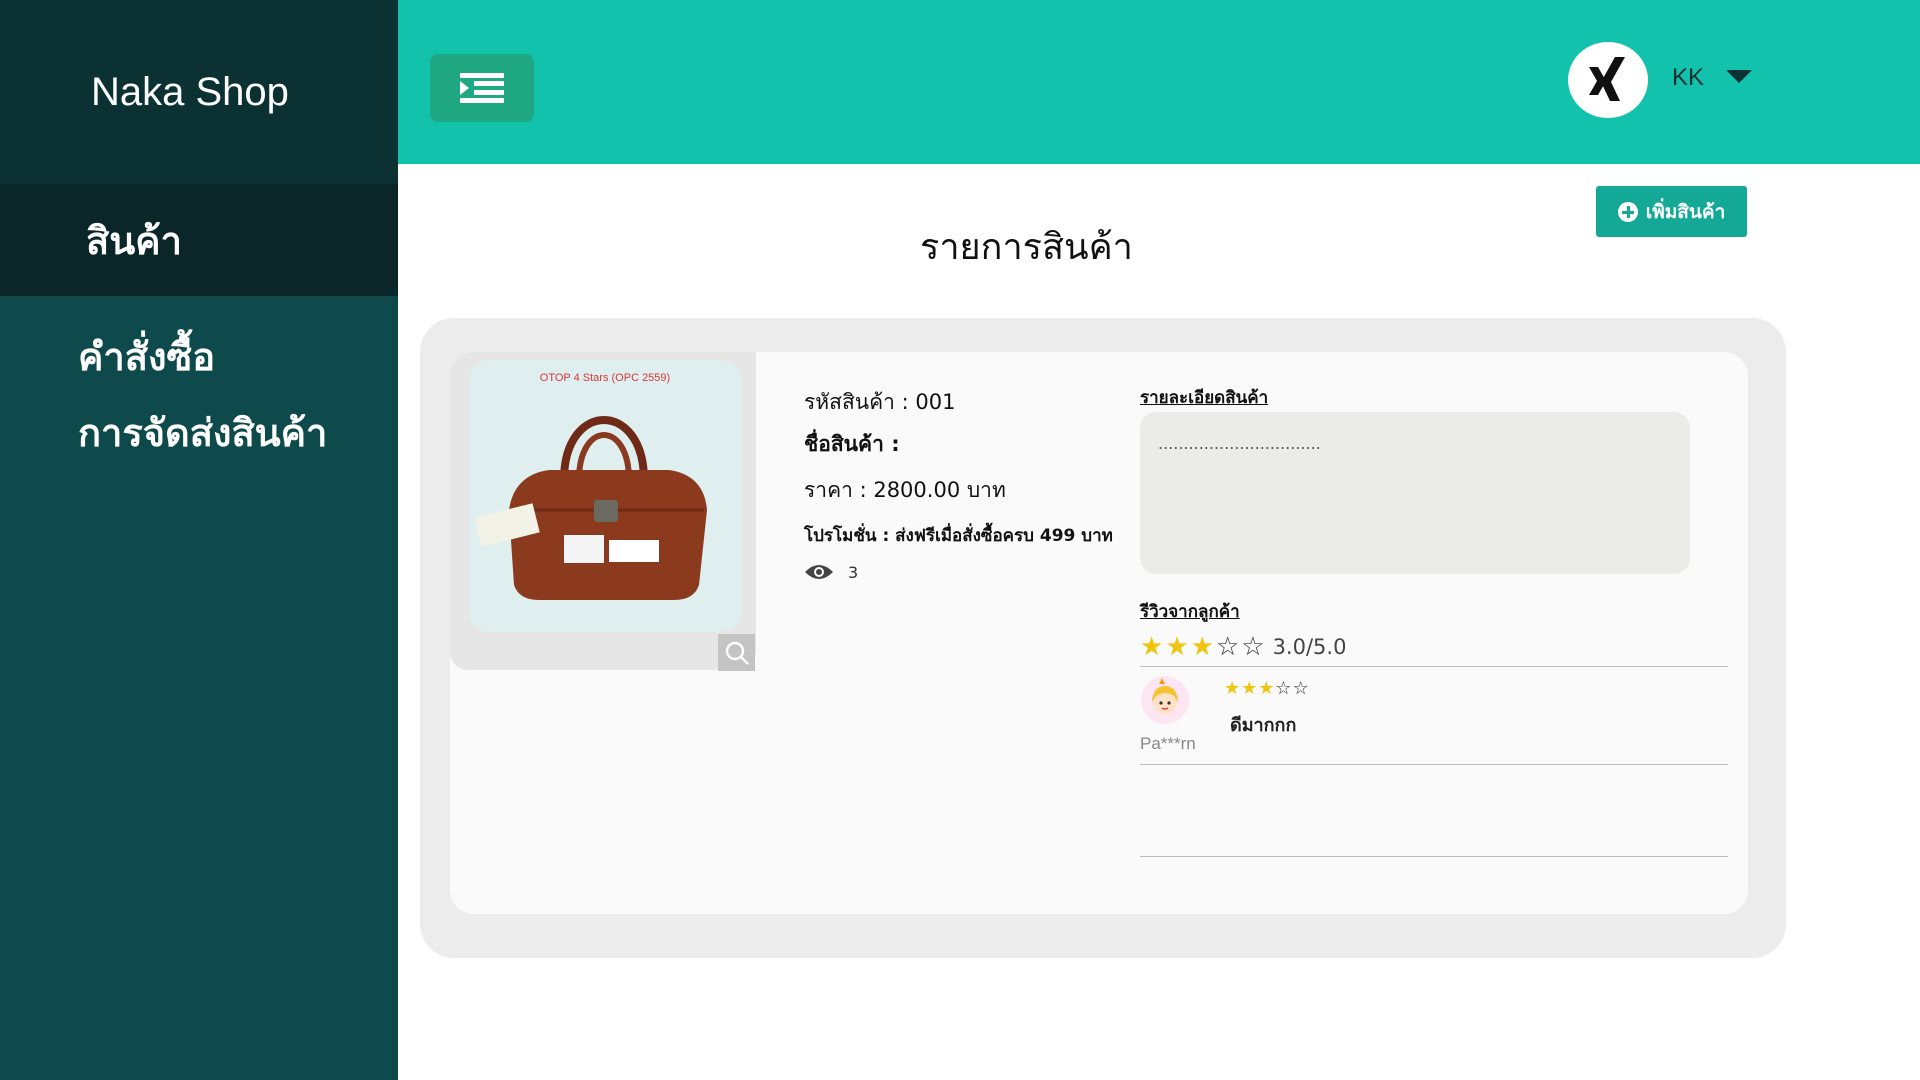  Describe the element at coordinates (1204, 398) in the screenshot. I see `product-detail-label: รายละเอียดสินค้า` at that location.